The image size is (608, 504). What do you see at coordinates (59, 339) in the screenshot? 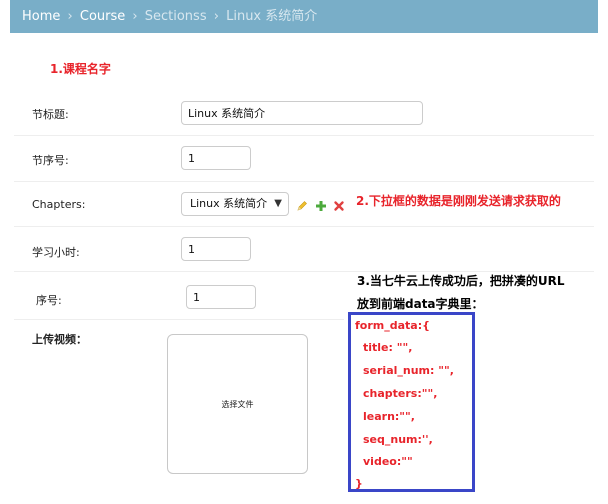
I see `video-upload-label: 上传视频：` at bounding box center [59, 339].